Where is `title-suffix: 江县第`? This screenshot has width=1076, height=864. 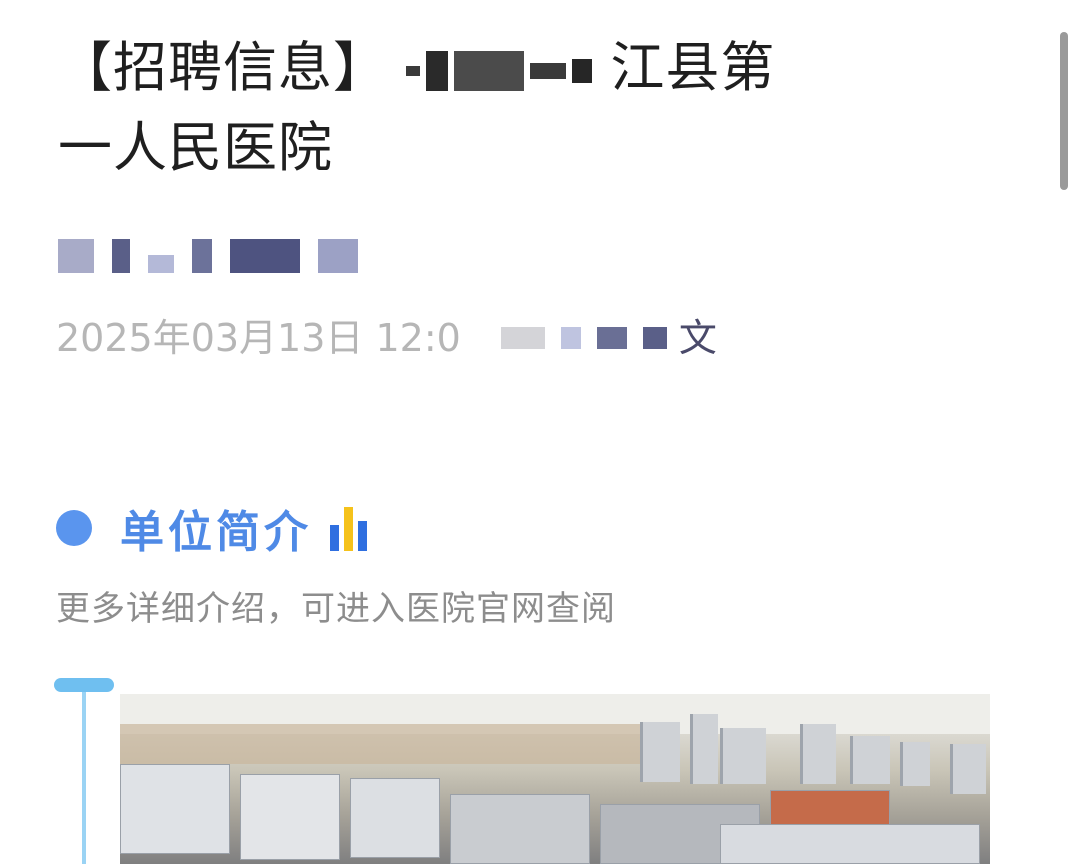 title-suffix: 江县第 is located at coordinates (693, 67).